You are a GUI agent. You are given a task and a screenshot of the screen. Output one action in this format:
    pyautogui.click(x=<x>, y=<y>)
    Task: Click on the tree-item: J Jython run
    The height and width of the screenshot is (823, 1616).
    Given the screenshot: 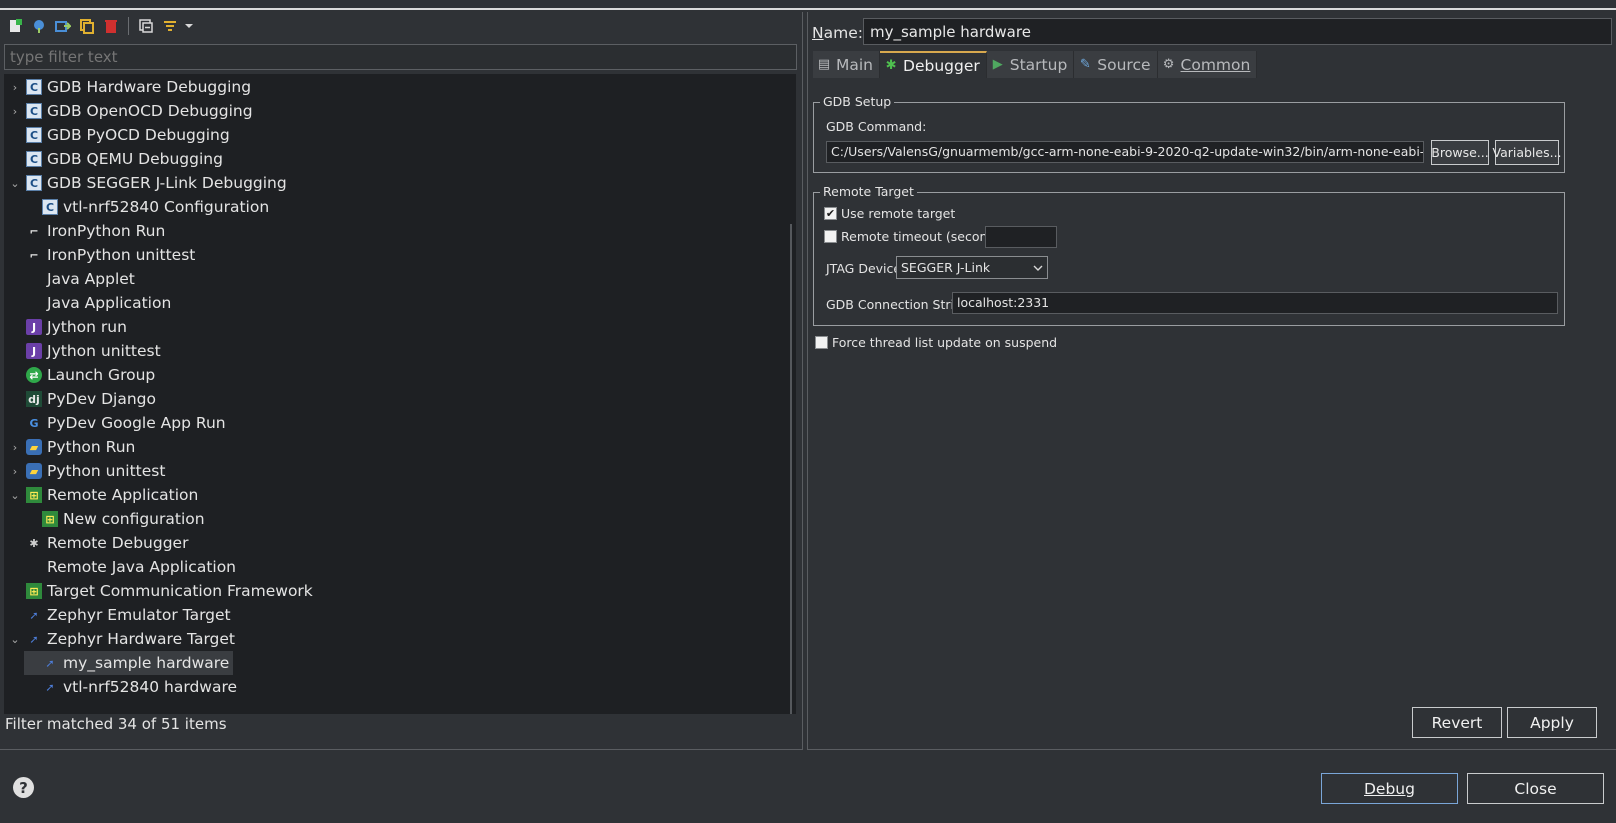 What is the action you would take?
    pyautogui.click(x=67, y=327)
    